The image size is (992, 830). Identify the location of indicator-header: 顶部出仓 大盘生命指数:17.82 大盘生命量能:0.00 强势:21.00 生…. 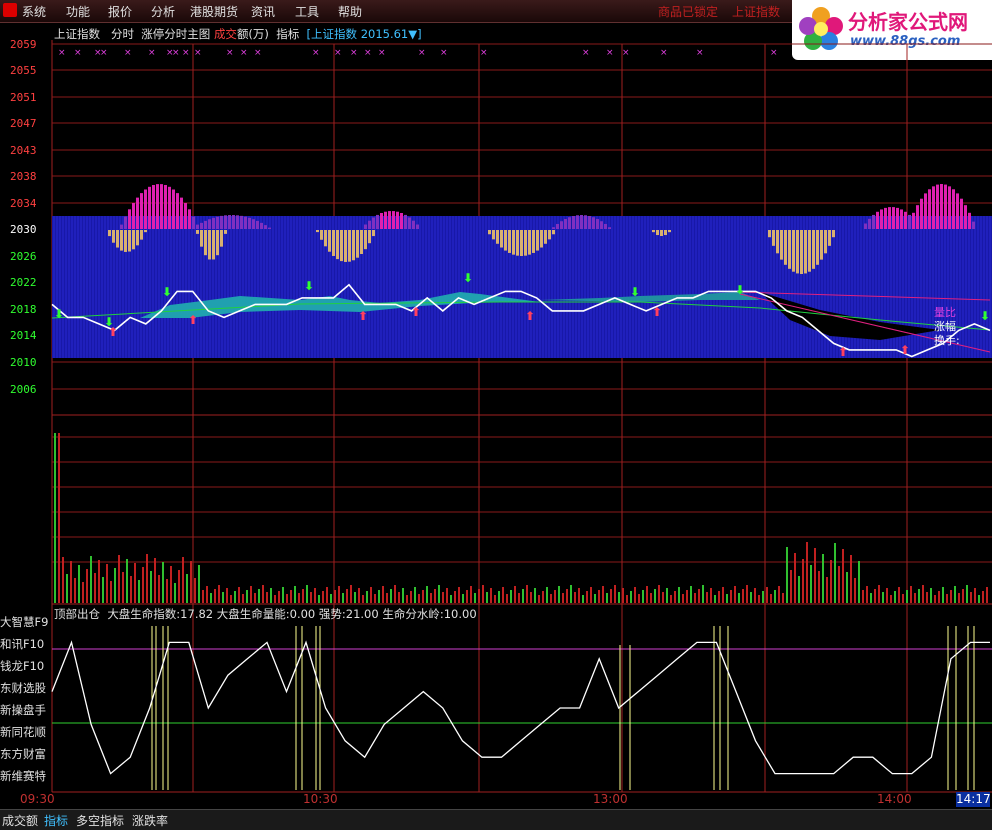
(265, 614).